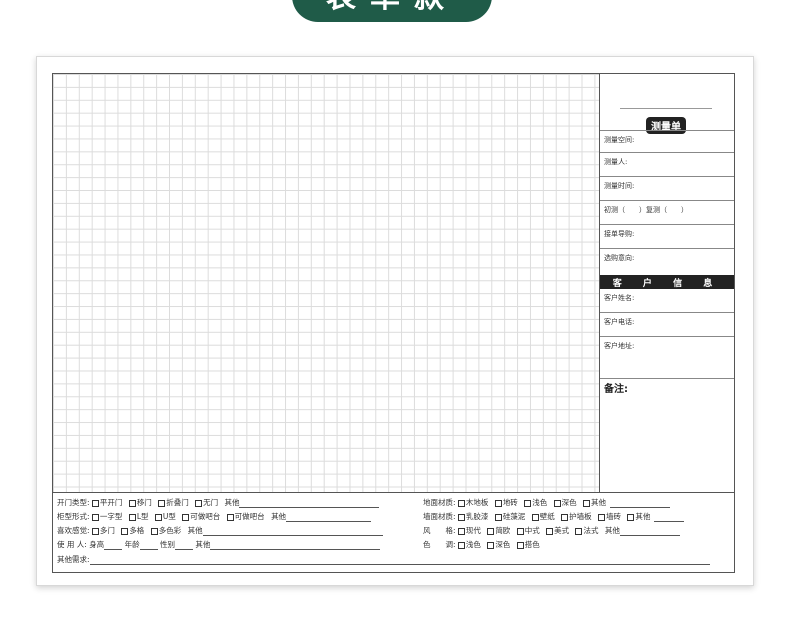 Image resolution: width=790 pixels, height=630 pixels. I want to click on option-item: 地砖, so click(506, 502).